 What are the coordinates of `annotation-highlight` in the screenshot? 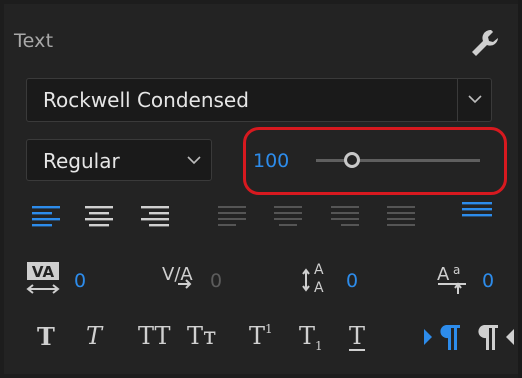 It's located at (375, 161).